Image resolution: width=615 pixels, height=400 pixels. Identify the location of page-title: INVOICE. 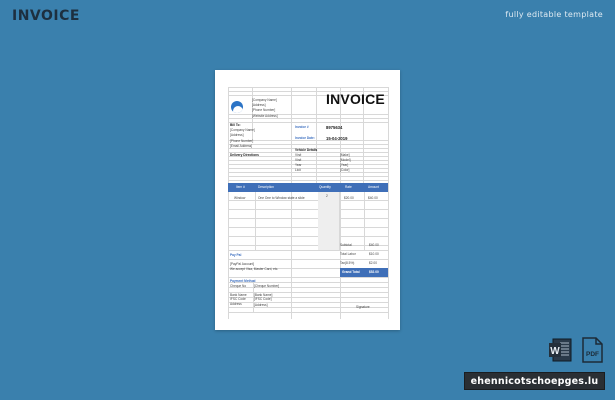
(46, 16).